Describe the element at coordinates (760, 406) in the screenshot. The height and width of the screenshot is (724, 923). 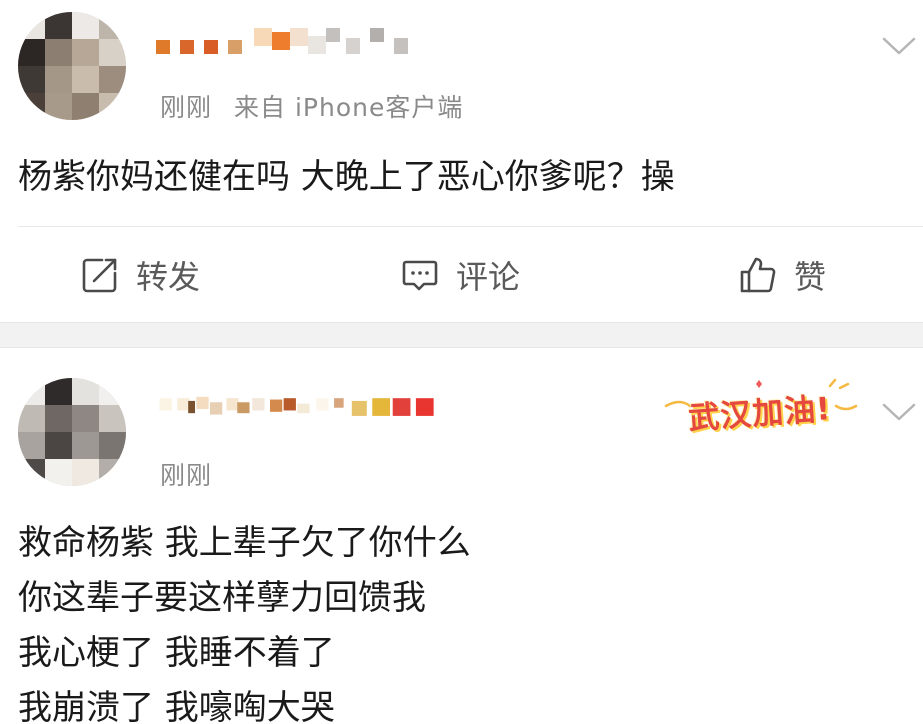
I see `wuhan-jiayou-badge: 武汉加油!` at that location.